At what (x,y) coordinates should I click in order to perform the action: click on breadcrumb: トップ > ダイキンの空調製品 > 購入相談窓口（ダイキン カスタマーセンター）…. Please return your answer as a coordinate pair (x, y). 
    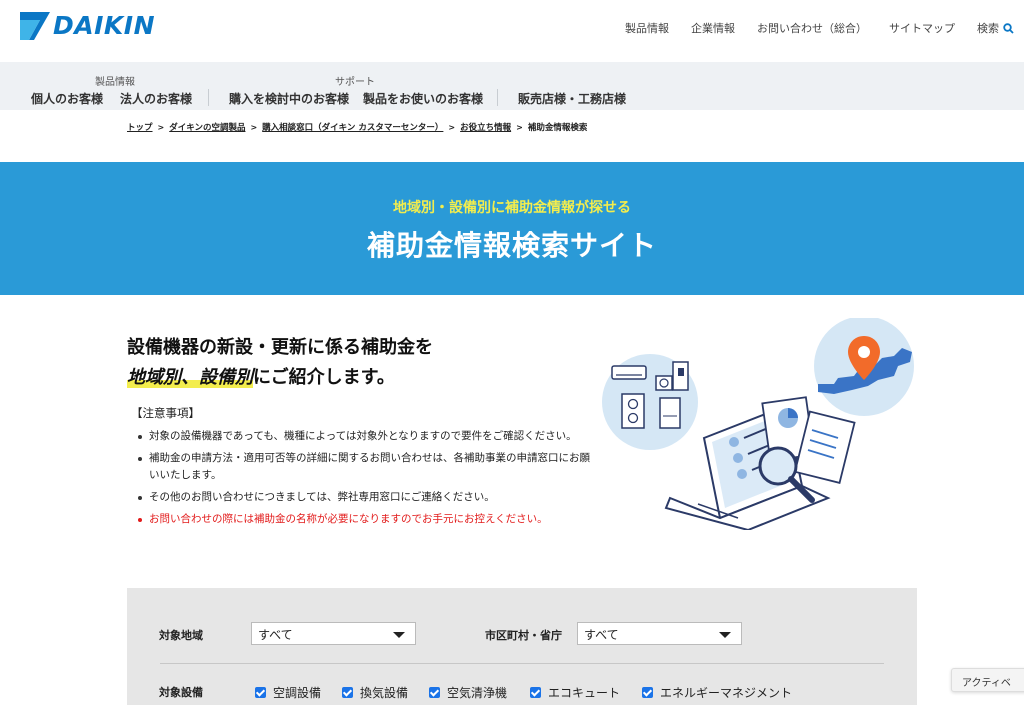
    Looking at the image, I should click on (357, 127).